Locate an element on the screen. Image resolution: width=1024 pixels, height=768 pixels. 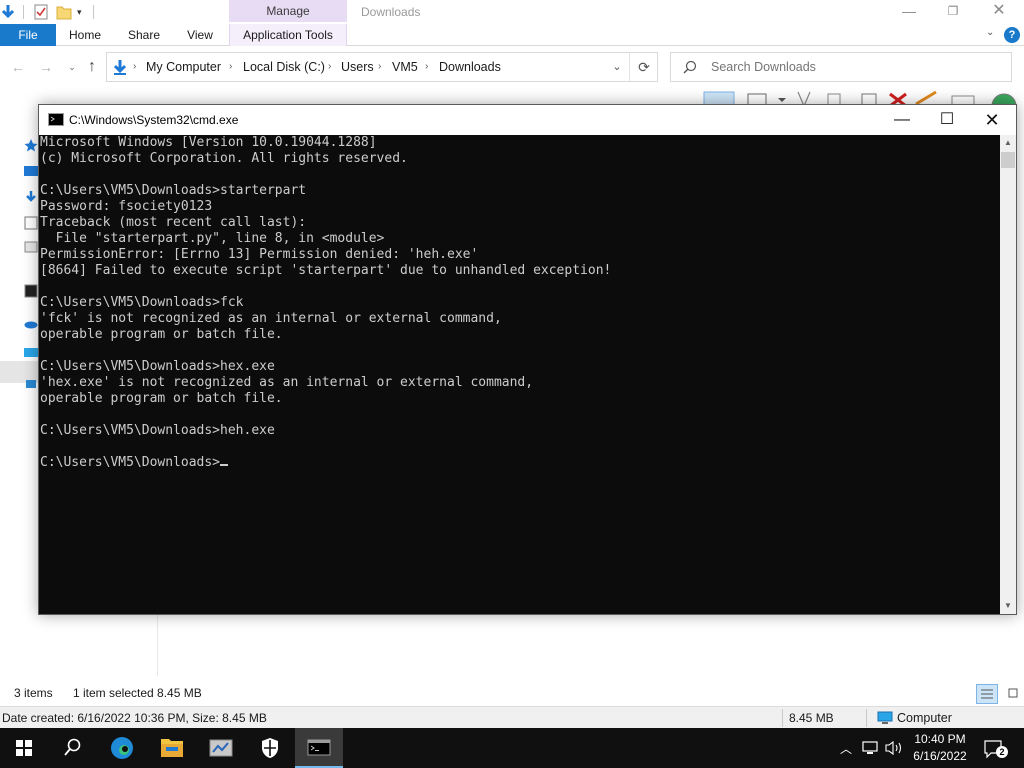
taskbar-cmd-button is located at coordinates (319, 748).